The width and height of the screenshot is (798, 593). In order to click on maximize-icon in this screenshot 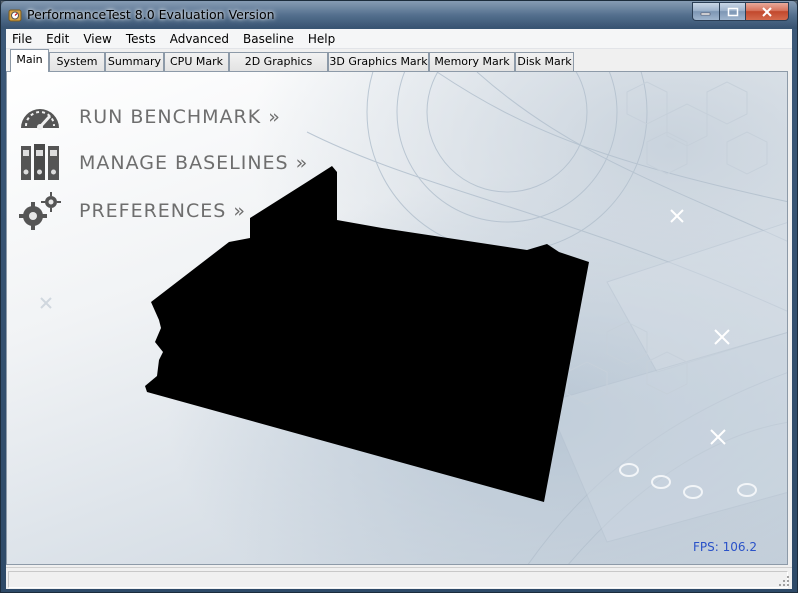, I will do `click(732, 11)`.